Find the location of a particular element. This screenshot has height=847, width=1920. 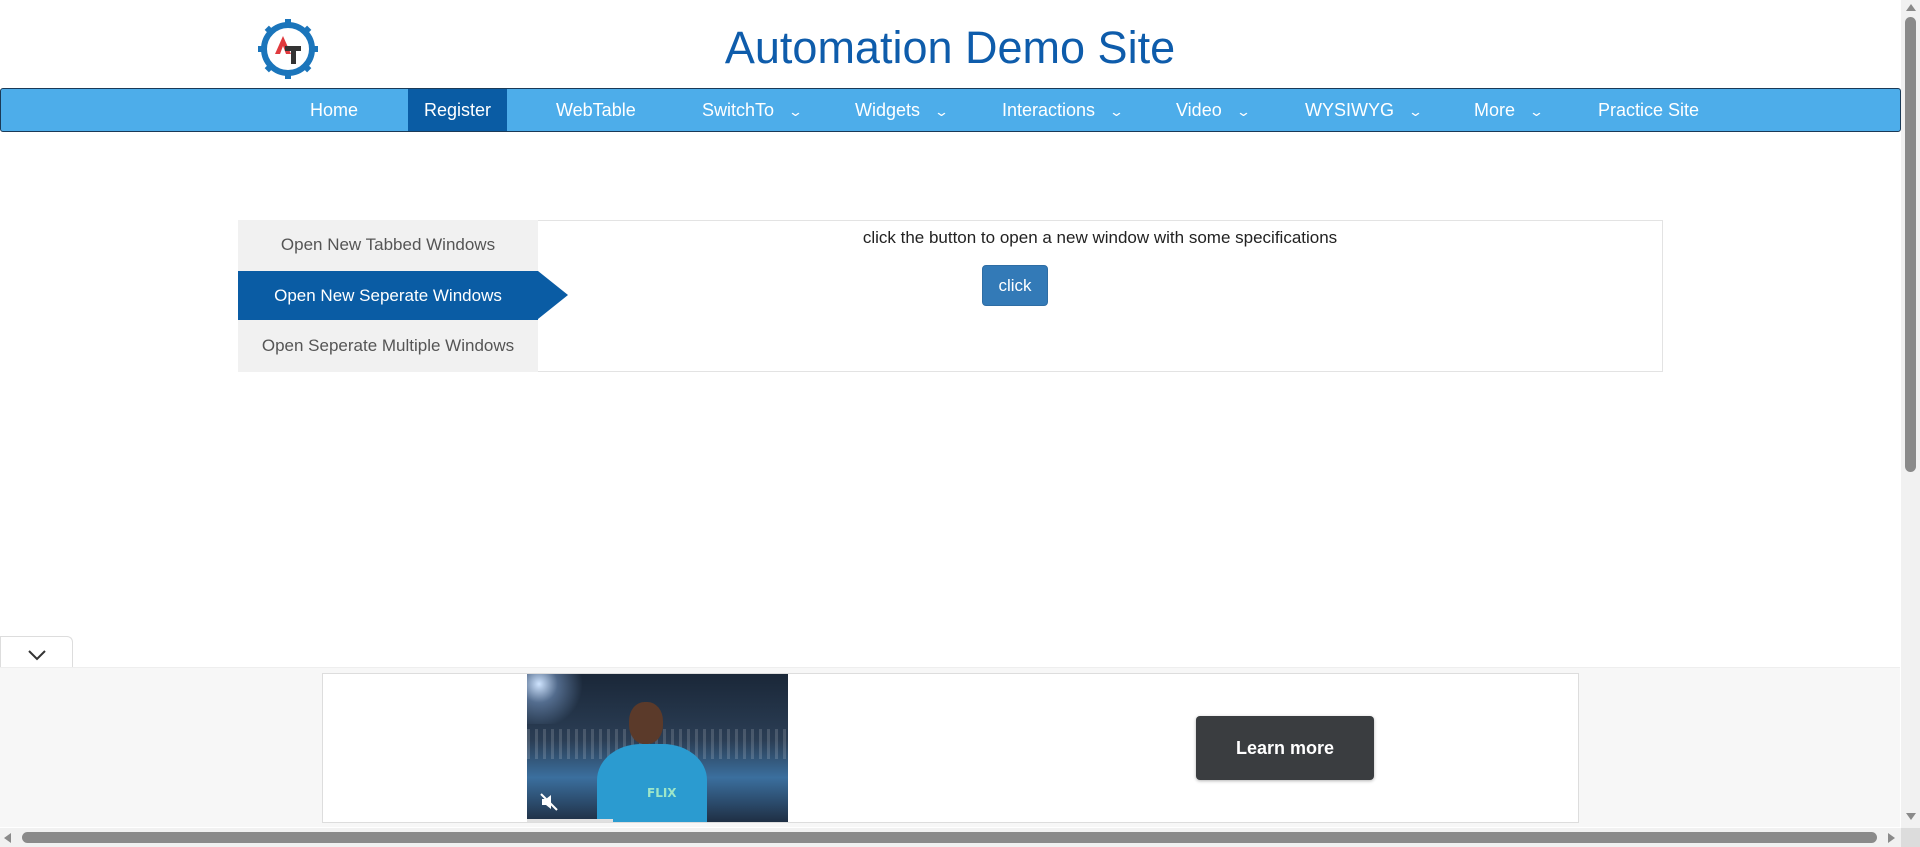

ad-collapse-toggle is located at coordinates (36, 652).